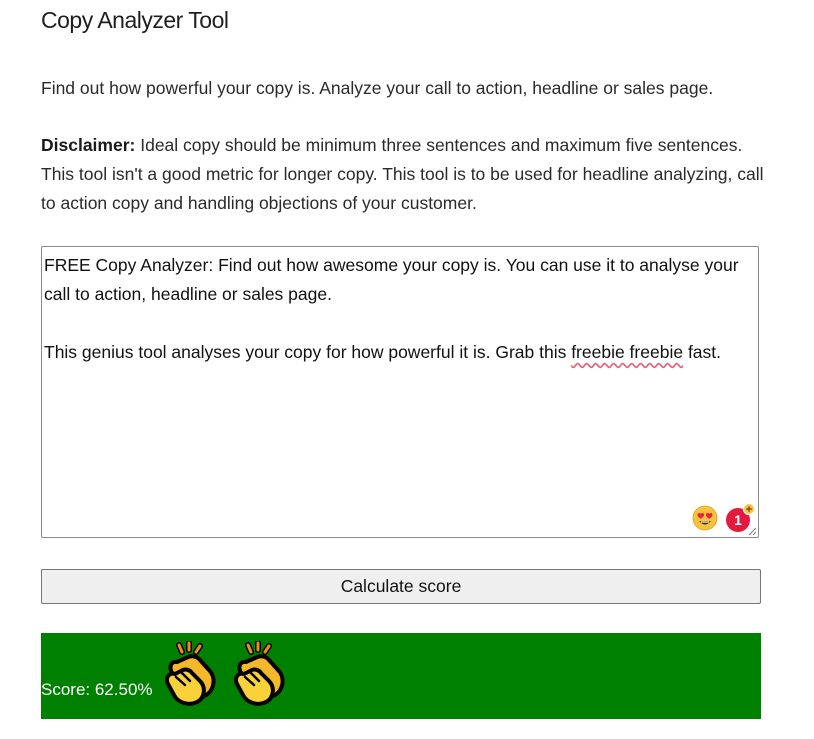 This screenshot has height=739, width=814. What do you see at coordinates (97, 689) in the screenshot?
I see `score-value: Score: 62.50%` at bounding box center [97, 689].